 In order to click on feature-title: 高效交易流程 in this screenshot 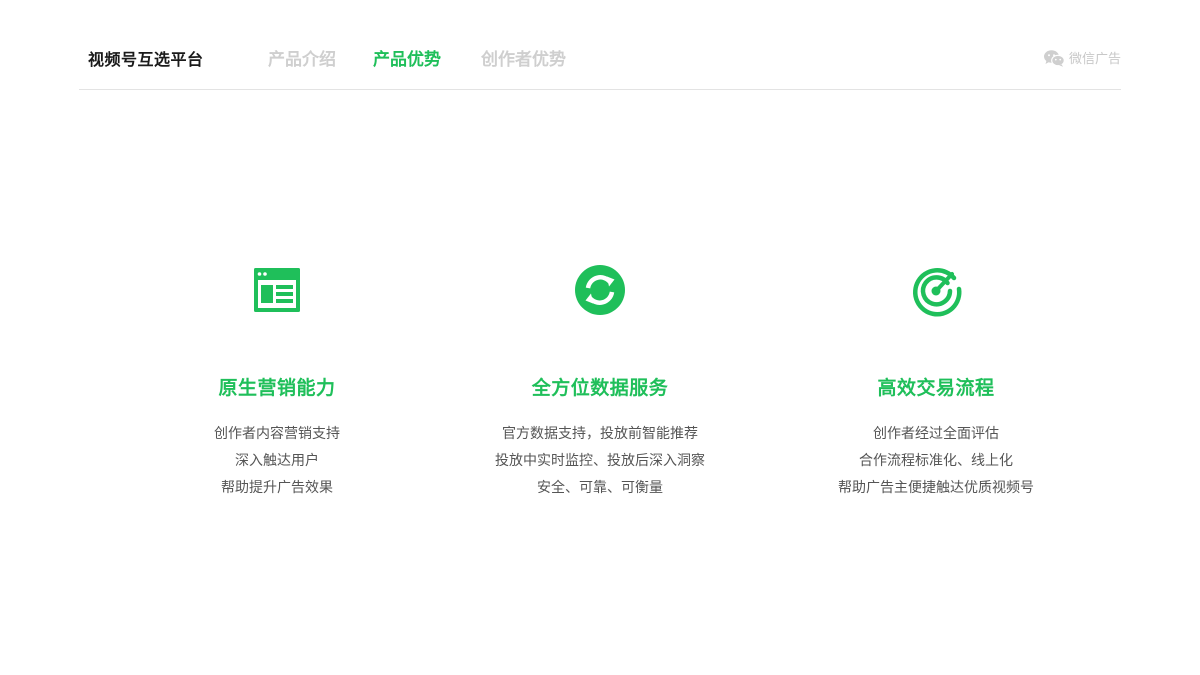, I will do `click(936, 388)`.